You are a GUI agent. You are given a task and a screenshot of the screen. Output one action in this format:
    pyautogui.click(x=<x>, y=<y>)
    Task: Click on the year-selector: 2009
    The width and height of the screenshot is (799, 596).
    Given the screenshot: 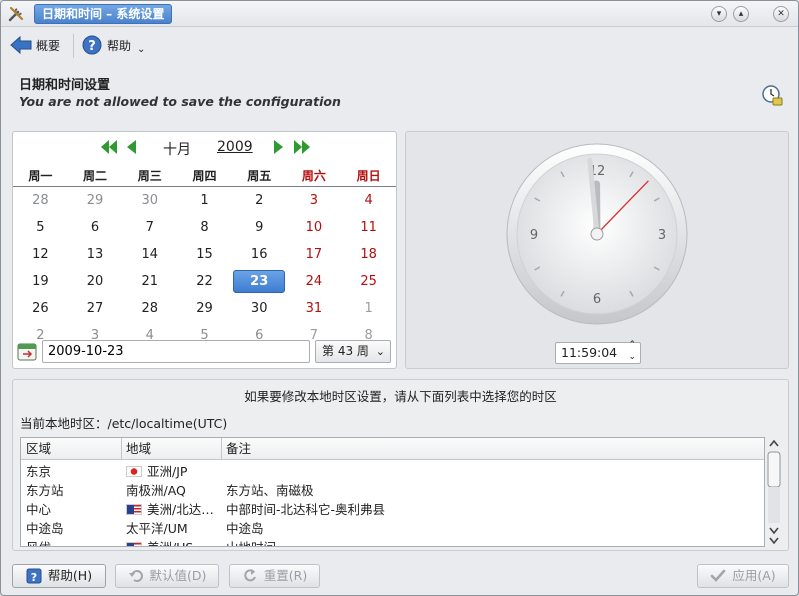 What is the action you would take?
    pyautogui.click(x=235, y=147)
    